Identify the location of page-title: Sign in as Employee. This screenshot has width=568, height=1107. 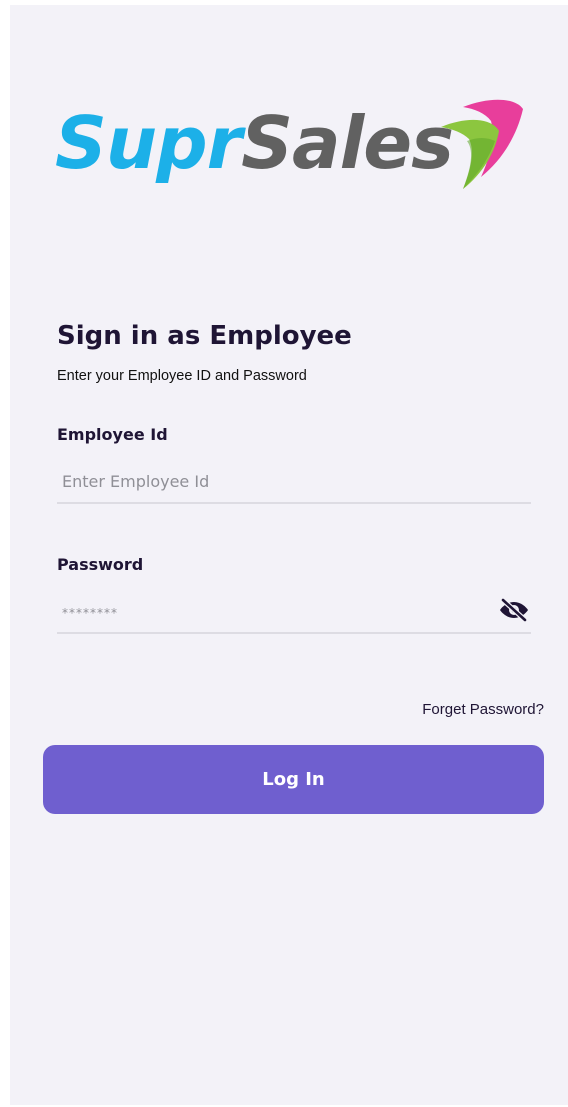
(204, 336).